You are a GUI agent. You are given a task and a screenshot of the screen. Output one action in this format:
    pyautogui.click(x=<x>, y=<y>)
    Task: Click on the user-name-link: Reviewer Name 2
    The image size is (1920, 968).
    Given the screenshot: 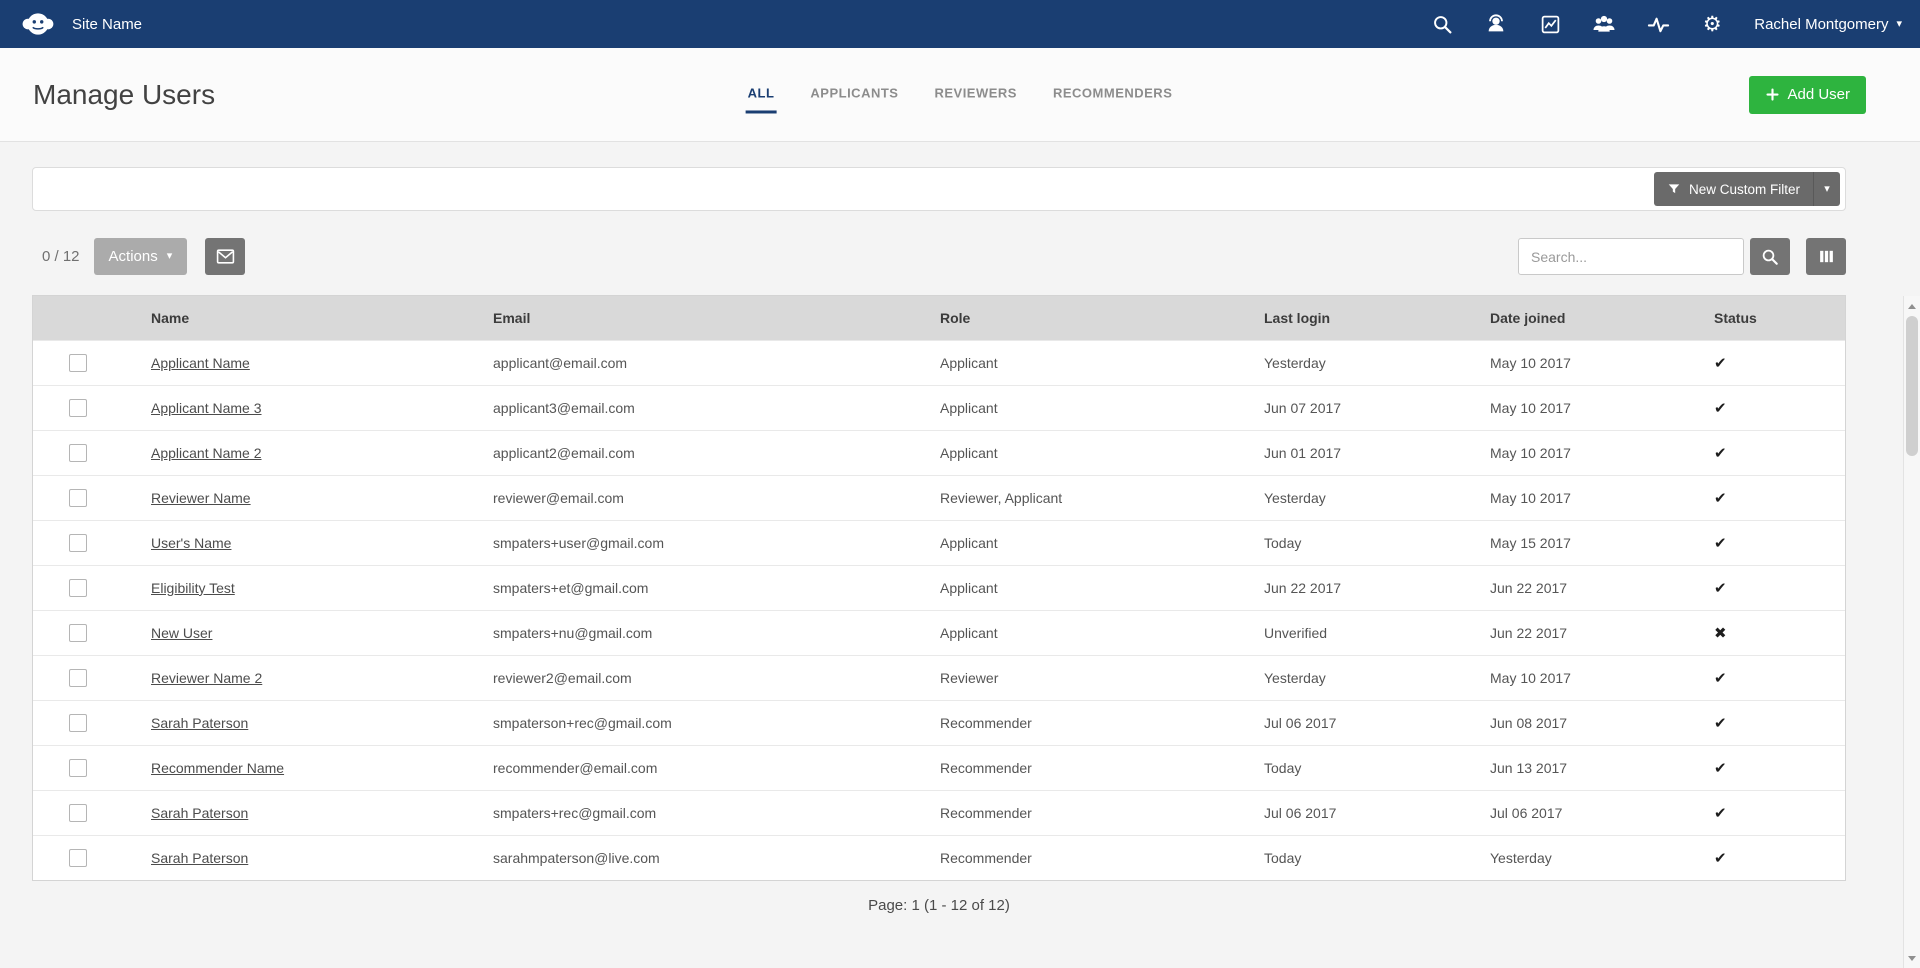 What is the action you would take?
    pyautogui.click(x=206, y=678)
    